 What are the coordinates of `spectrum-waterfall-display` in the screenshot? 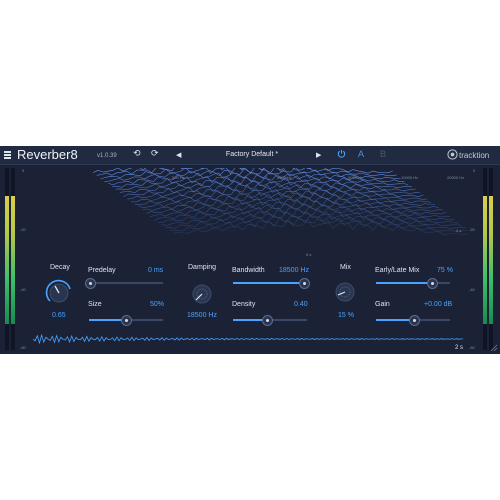 It's located at (279, 202).